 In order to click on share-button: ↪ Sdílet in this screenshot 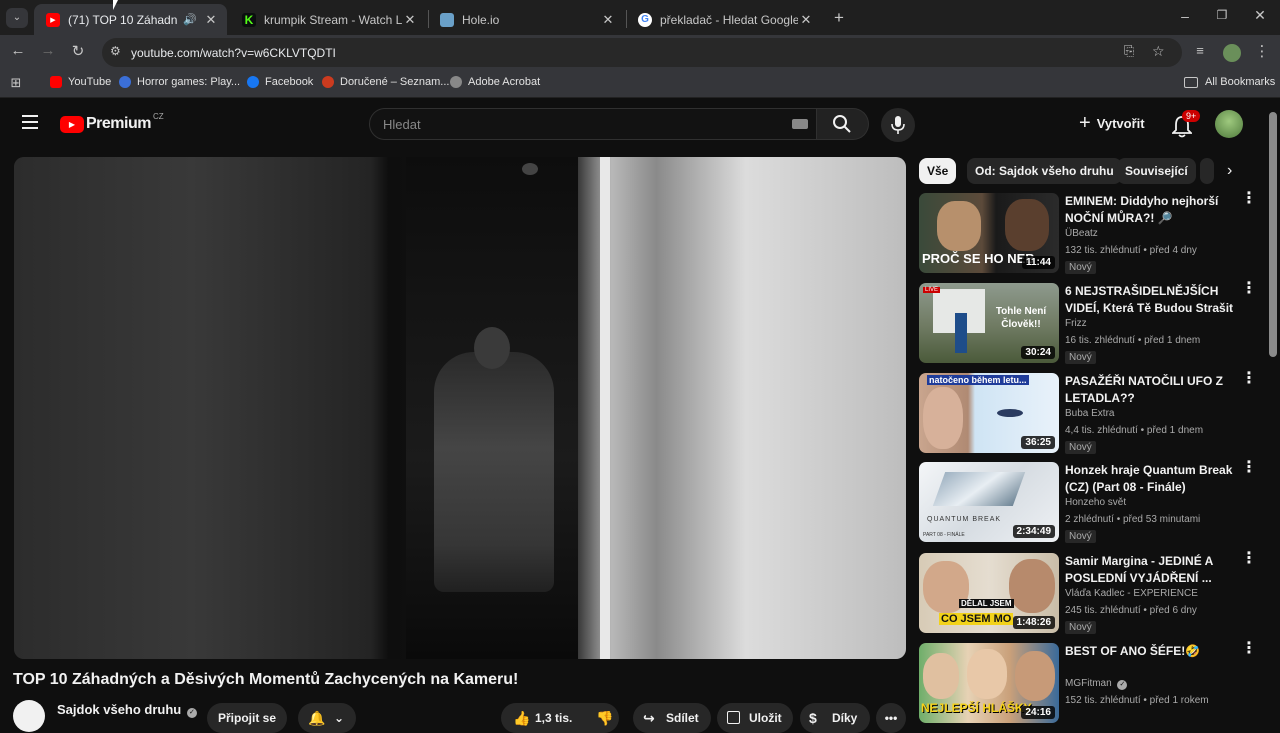, I will do `click(672, 718)`.